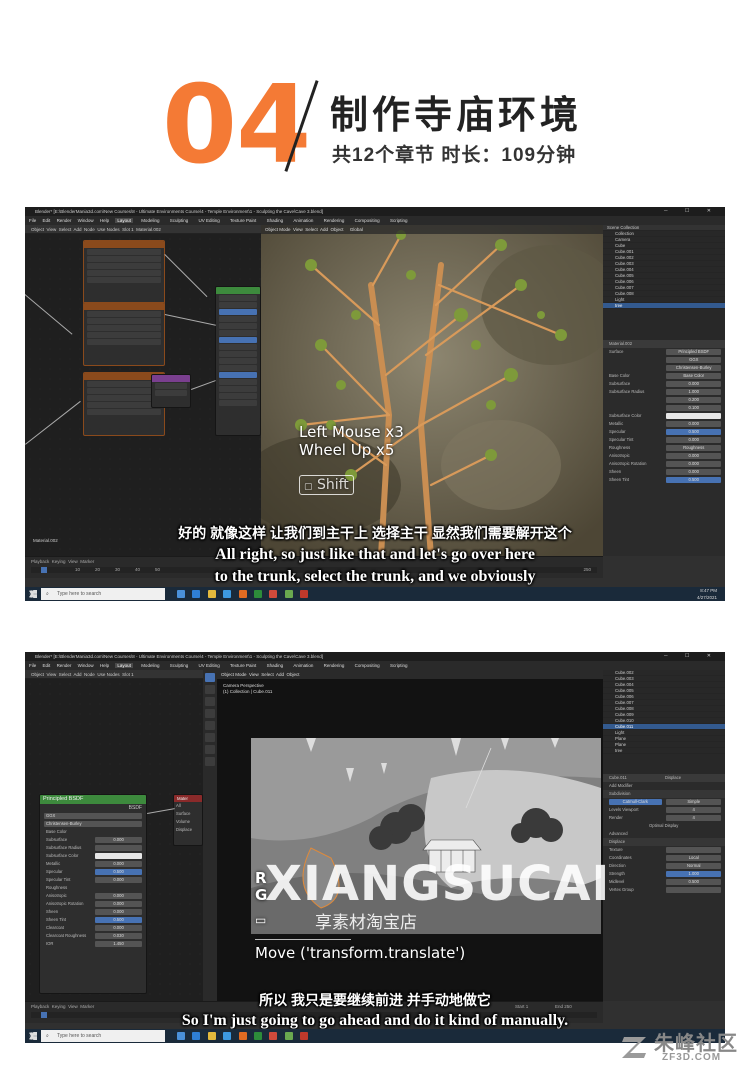 This screenshot has height=1072, width=750. What do you see at coordinates (664, 842) in the screenshot?
I see `modifier-panel: Displace` at bounding box center [664, 842].